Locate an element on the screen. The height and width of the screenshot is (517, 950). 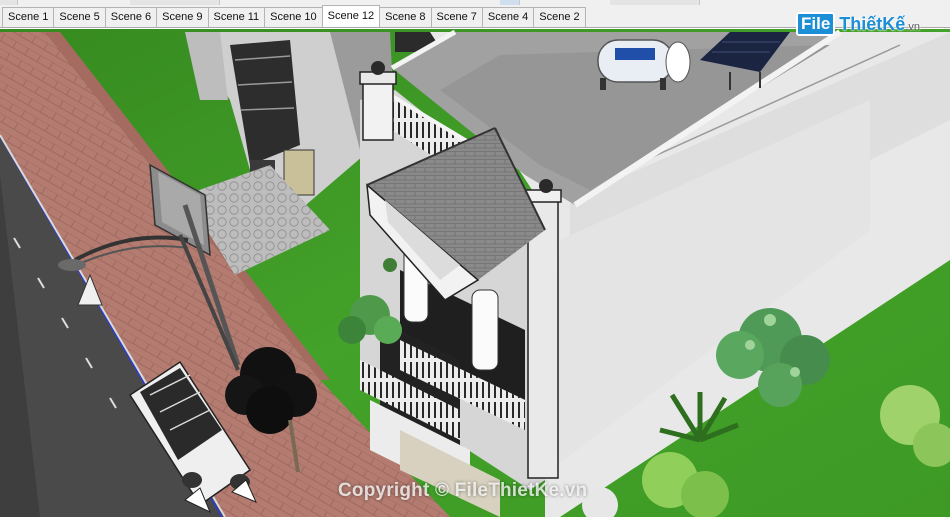
scene-tab-scene-6: Scene 6 is located at coordinates (131, 17).